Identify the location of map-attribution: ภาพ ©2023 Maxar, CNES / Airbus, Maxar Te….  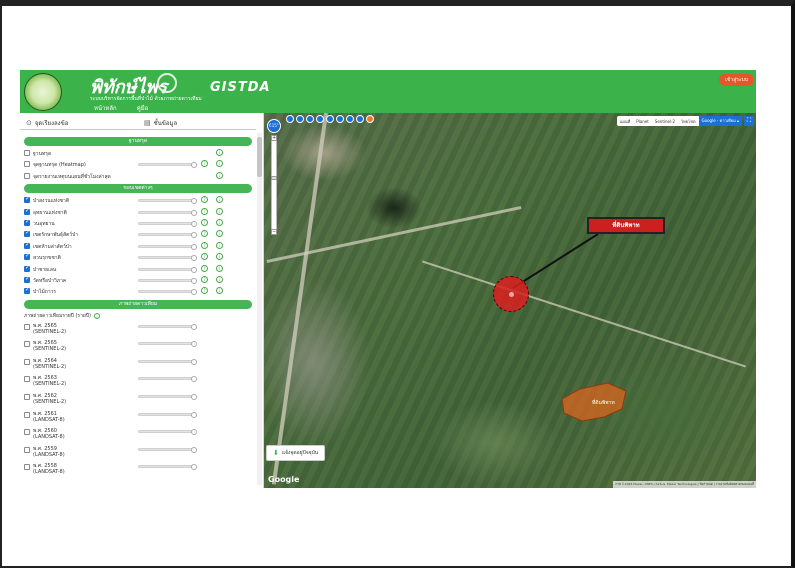
(684, 484).